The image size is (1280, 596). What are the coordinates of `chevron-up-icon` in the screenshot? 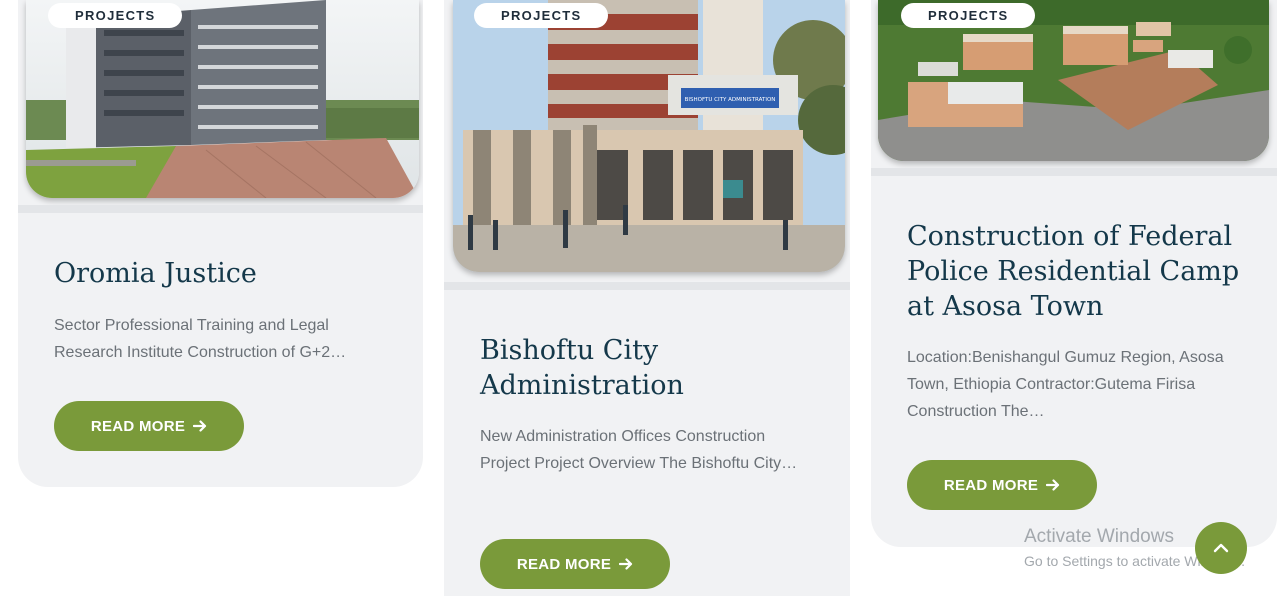 It's located at (1221, 548).